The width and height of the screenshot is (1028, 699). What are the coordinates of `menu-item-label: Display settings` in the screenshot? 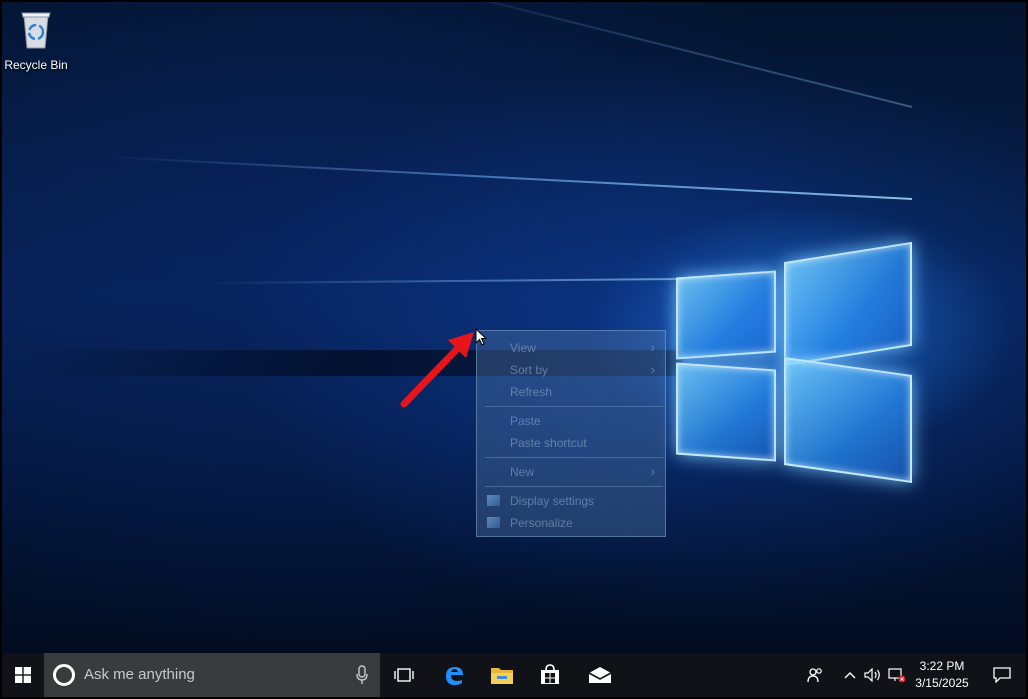 It's located at (552, 501).